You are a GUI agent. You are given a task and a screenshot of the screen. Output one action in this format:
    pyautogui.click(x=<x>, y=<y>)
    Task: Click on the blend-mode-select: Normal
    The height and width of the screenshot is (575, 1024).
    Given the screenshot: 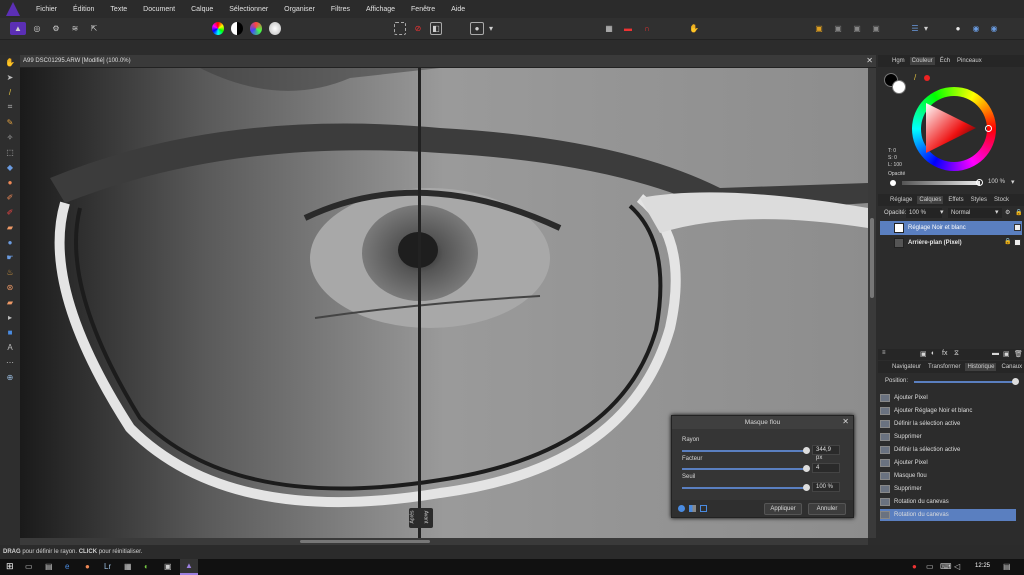 What is the action you would take?
    pyautogui.click(x=975, y=213)
    